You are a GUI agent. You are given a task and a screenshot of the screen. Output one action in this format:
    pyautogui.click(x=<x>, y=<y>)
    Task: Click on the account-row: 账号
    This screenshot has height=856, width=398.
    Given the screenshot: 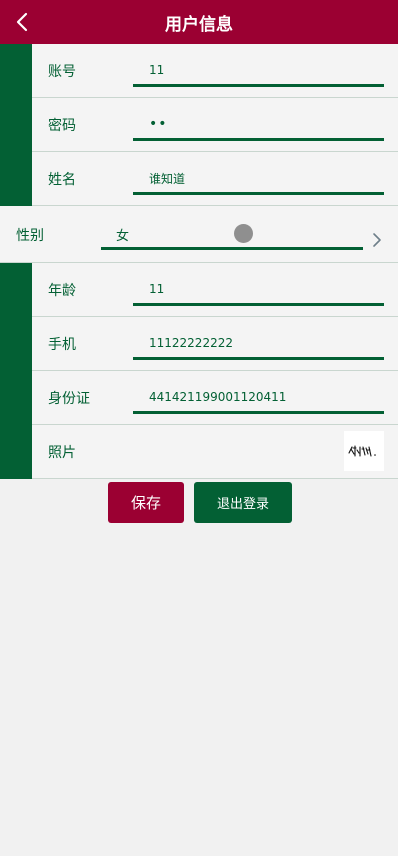 What is the action you would take?
    pyautogui.click(x=199, y=71)
    